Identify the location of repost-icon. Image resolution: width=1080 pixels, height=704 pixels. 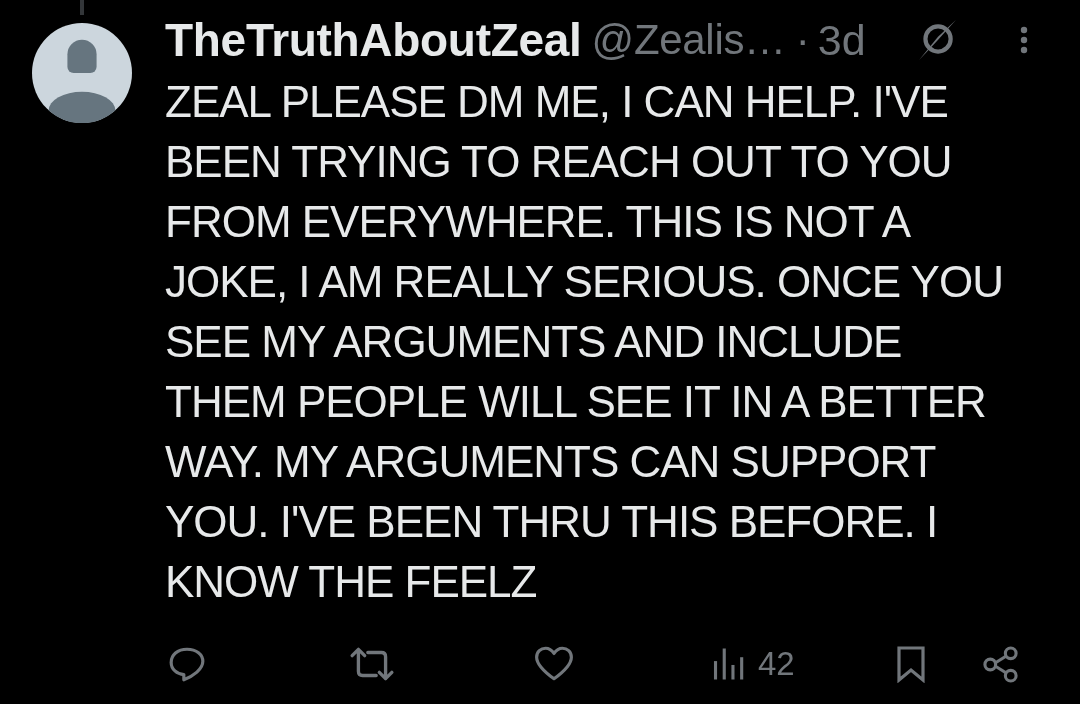
(372, 664).